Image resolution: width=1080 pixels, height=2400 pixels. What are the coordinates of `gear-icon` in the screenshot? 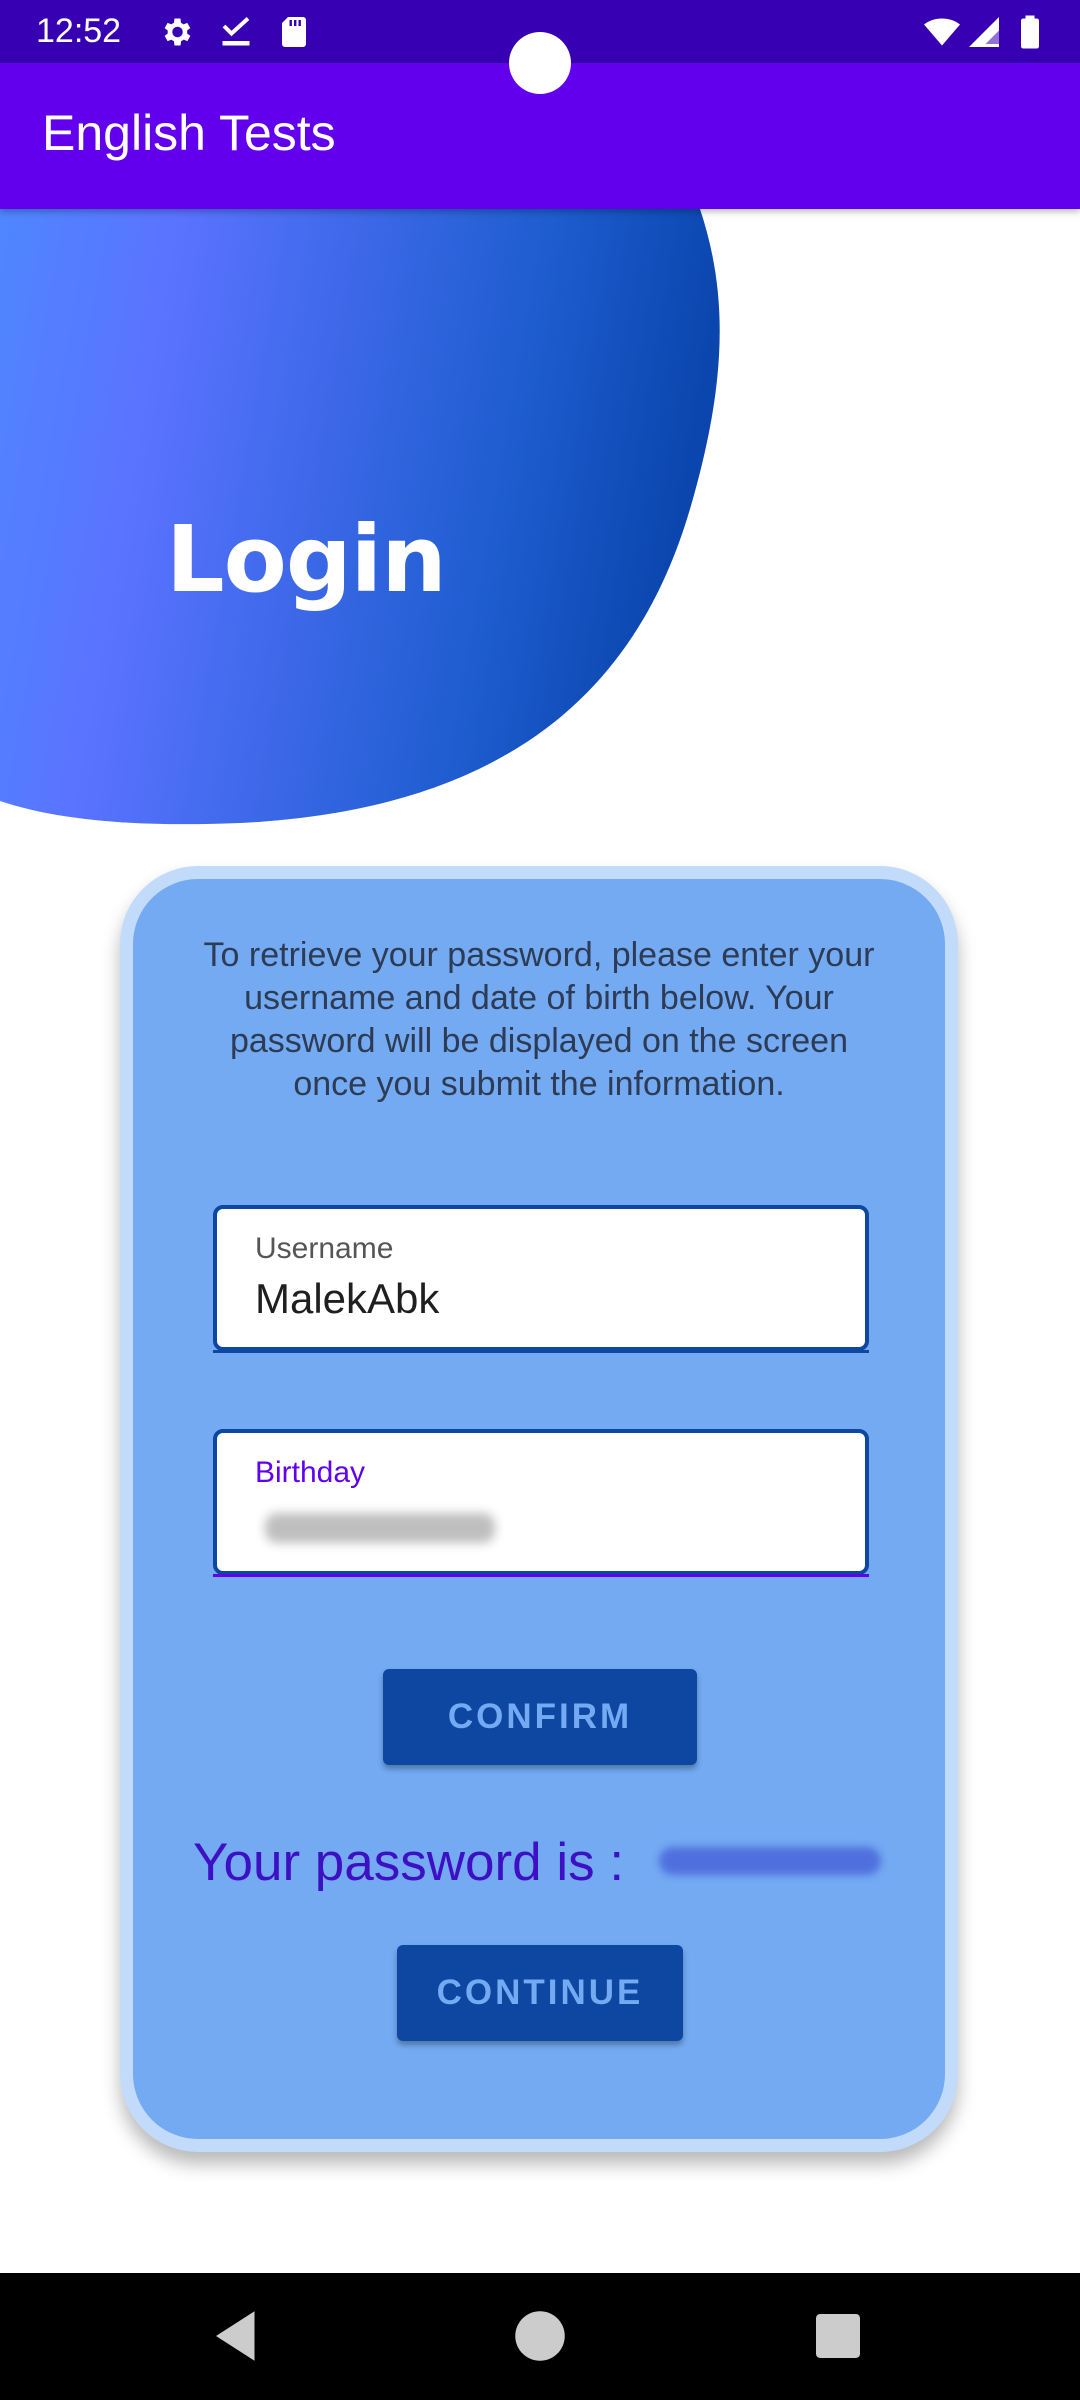 It's located at (177, 32).